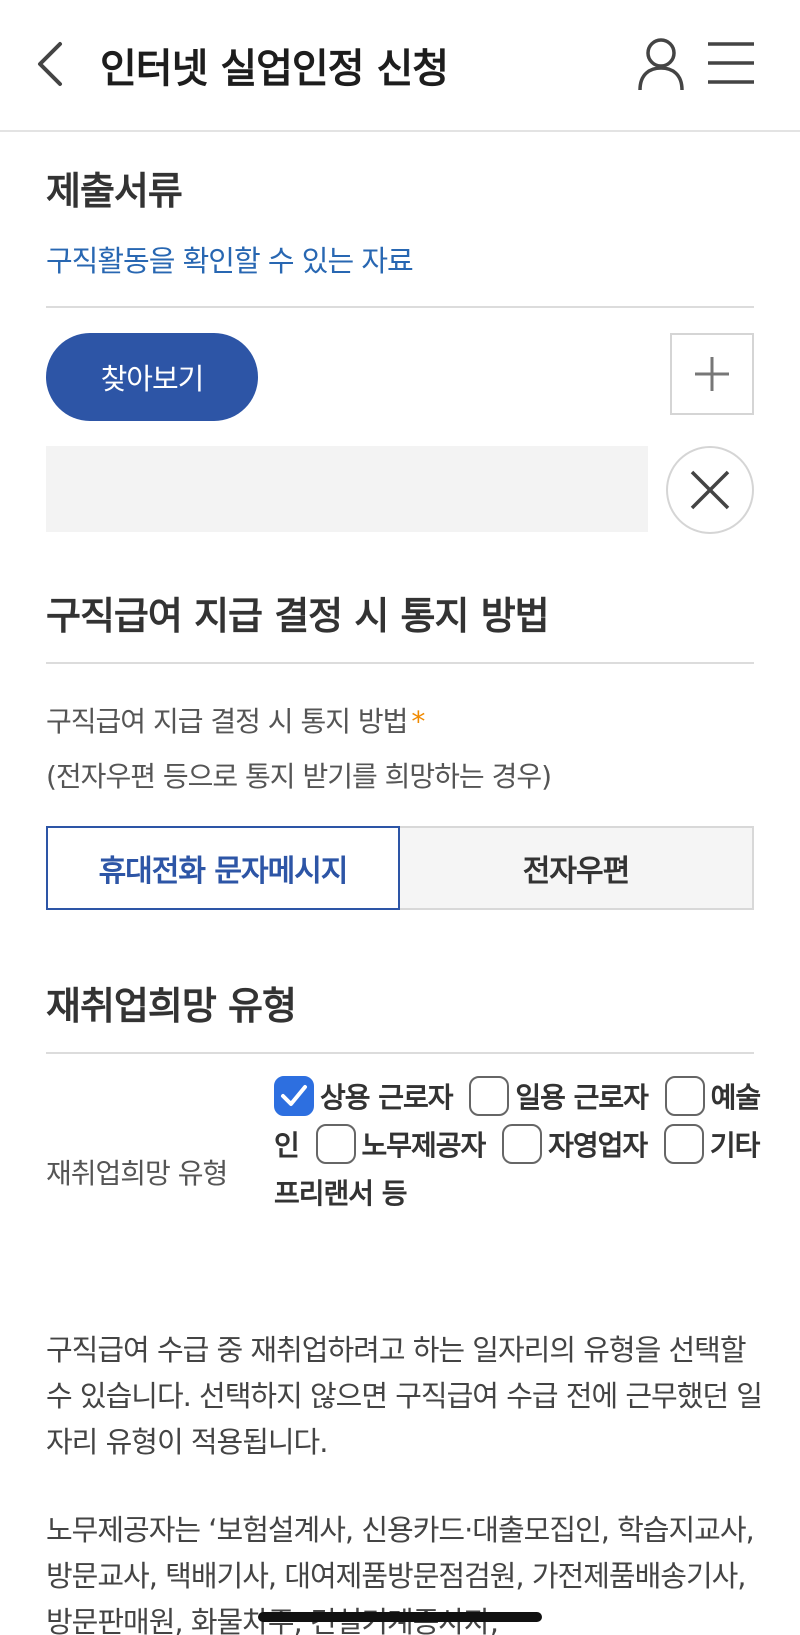 The image size is (800, 1635). Describe the element at coordinates (418, 721) in the screenshot. I see `required-mark: *` at that location.